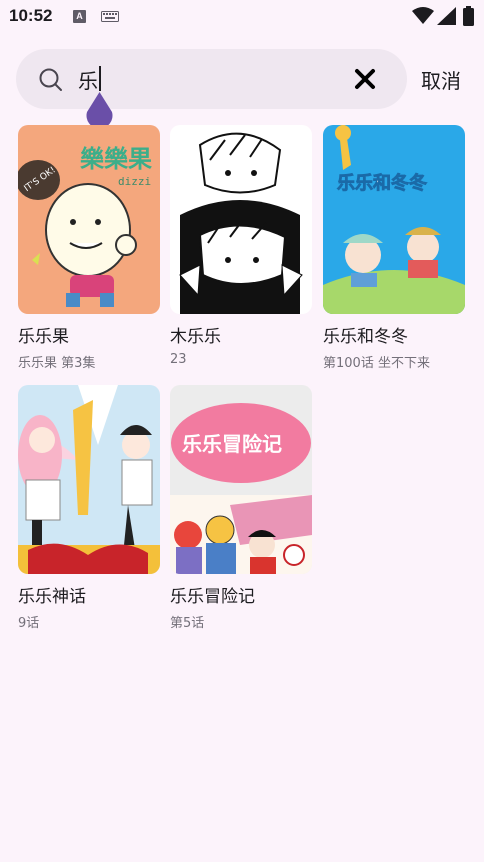  I want to click on result-card: 樂樂果 dizzi IT'S OK! 乐乐果 乐乐果 第3集, so click(89, 248).